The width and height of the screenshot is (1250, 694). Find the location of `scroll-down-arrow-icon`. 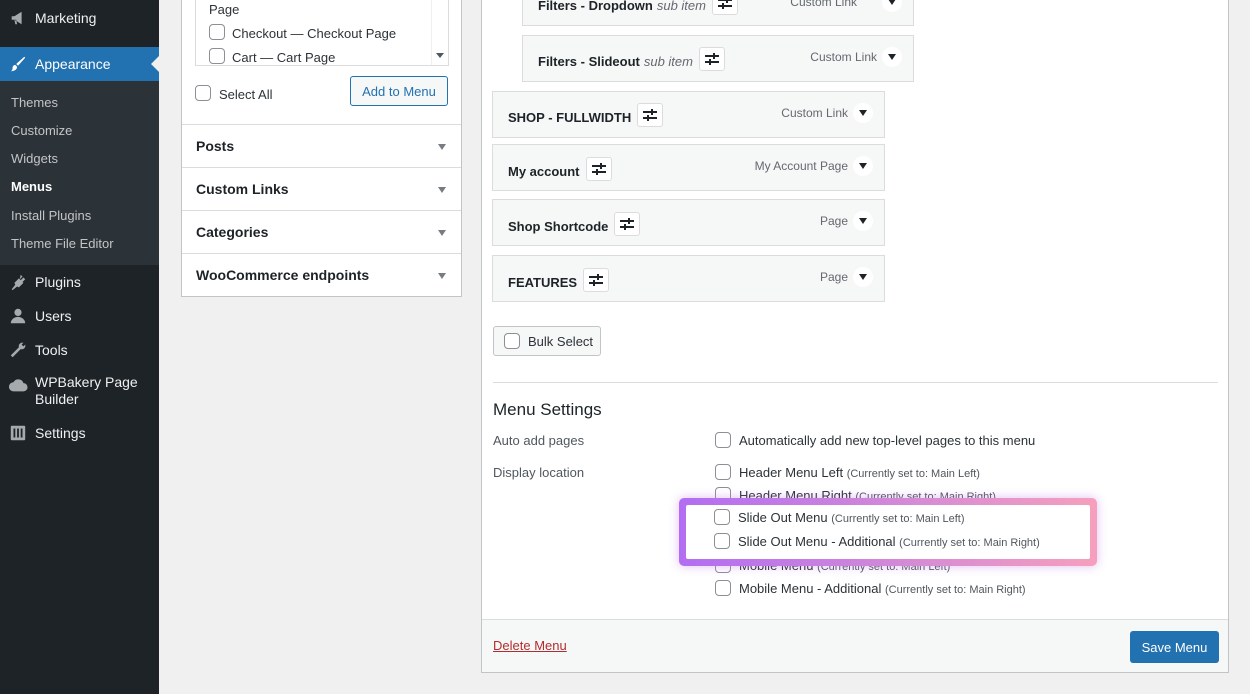

scroll-down-arrow-icon is located at coordinates (440, 55).